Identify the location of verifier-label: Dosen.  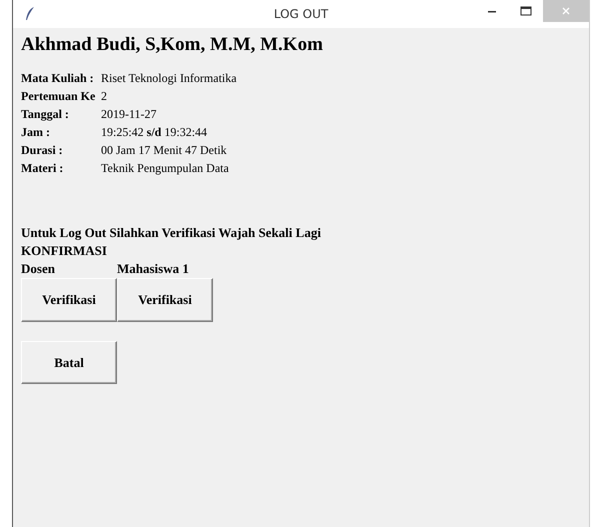
(38, 269).